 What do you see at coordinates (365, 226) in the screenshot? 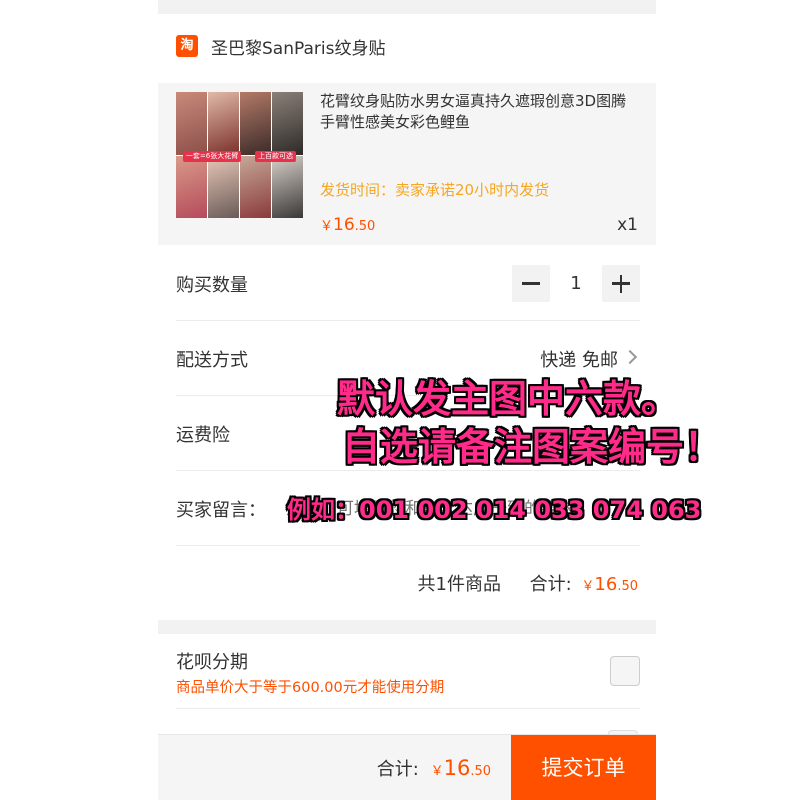
I see `price-cents: .50` at bounding box center [365, 226].